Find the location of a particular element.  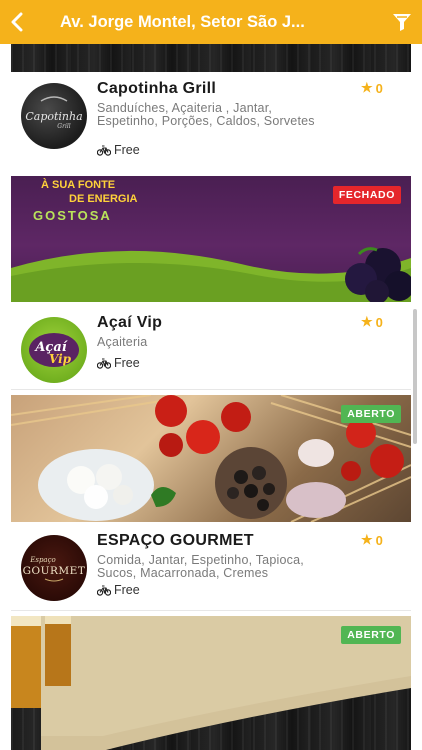

banner-text: DE ENERGIA is located at coordinates (103, 199).